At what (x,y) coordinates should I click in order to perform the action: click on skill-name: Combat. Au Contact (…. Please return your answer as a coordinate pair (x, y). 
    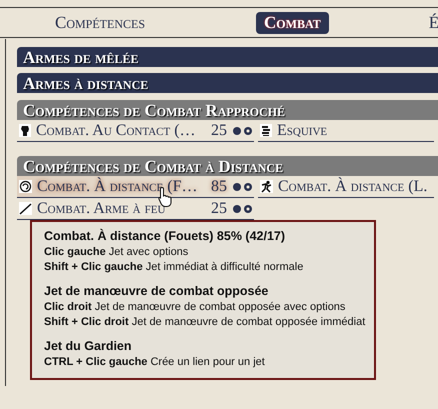
    Looking at the image, I should click on (116, 131).